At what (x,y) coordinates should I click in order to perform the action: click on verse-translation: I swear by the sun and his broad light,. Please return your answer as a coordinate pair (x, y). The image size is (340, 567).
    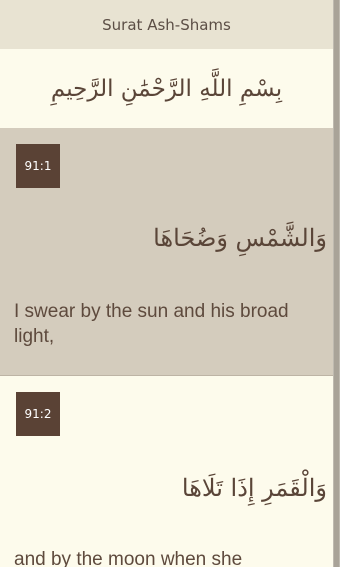
    Looking at the image, I should click on (151, 324).